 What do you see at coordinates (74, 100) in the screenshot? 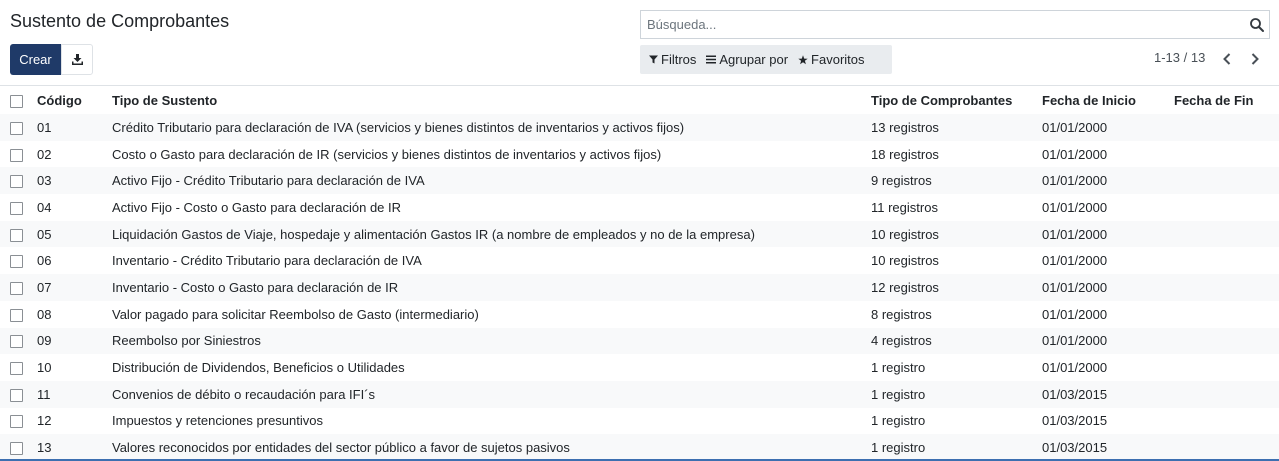
I see `column-header-codigo: Código` at bounding box center [74, 100].